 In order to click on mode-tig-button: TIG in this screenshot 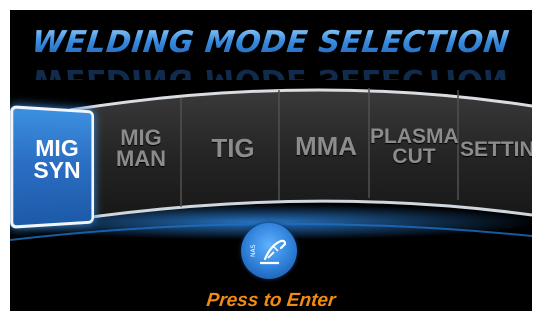, I will do `click(233, 148)`.